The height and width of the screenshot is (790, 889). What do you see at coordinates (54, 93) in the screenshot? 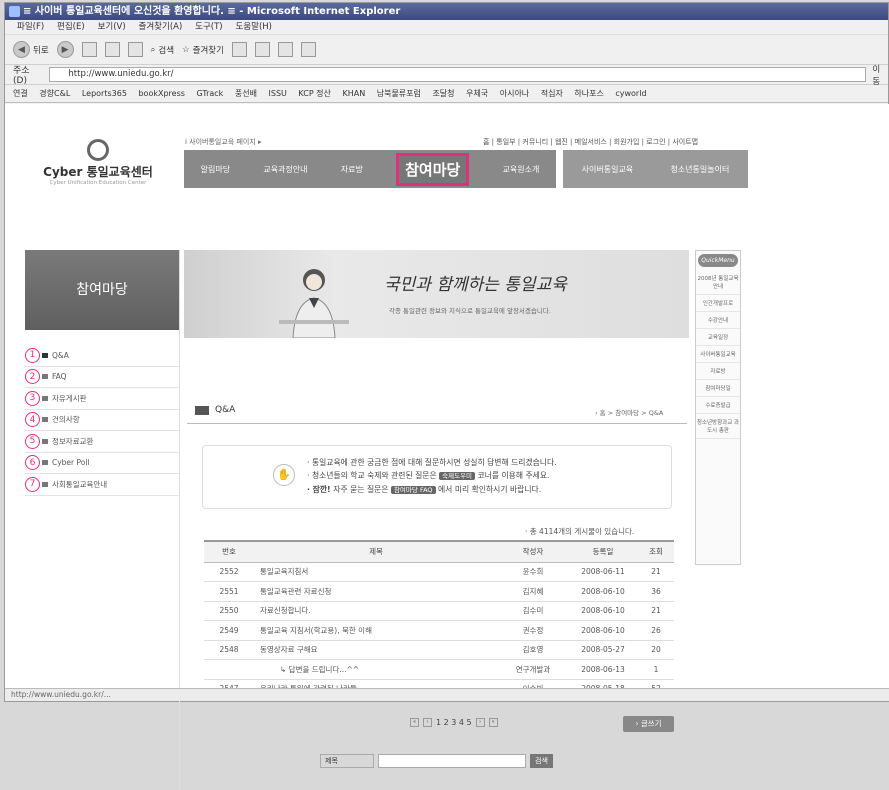
I see `link-item: 경향C&L` at bounding box center [54, 93].